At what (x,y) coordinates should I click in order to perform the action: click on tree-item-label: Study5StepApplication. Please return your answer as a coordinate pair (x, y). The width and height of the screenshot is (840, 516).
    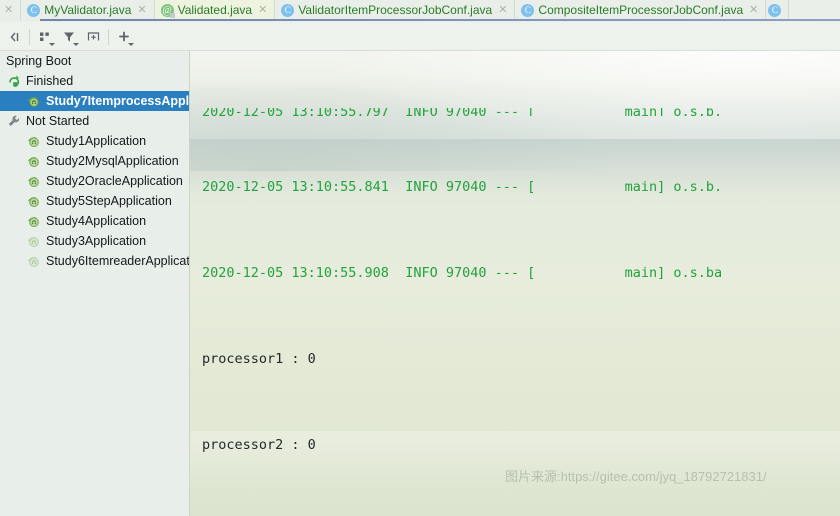
    Looking at the image, I should click on (109, 201).